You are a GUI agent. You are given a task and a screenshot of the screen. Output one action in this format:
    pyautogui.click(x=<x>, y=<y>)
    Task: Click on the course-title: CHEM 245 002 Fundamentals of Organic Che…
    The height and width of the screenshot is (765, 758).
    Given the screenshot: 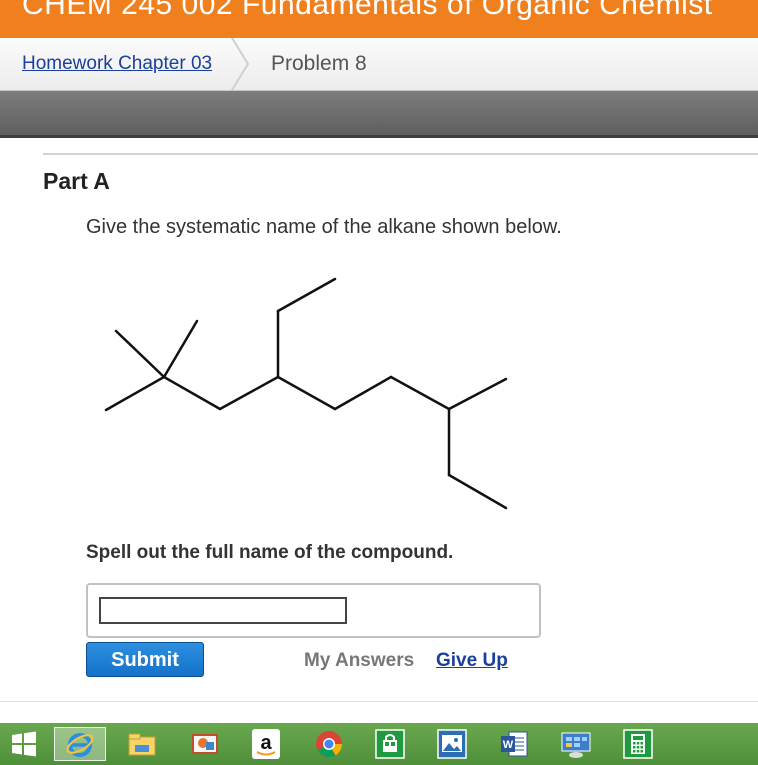 What is the action you would take?
    pyautogui.click(x=367, y=10)
    